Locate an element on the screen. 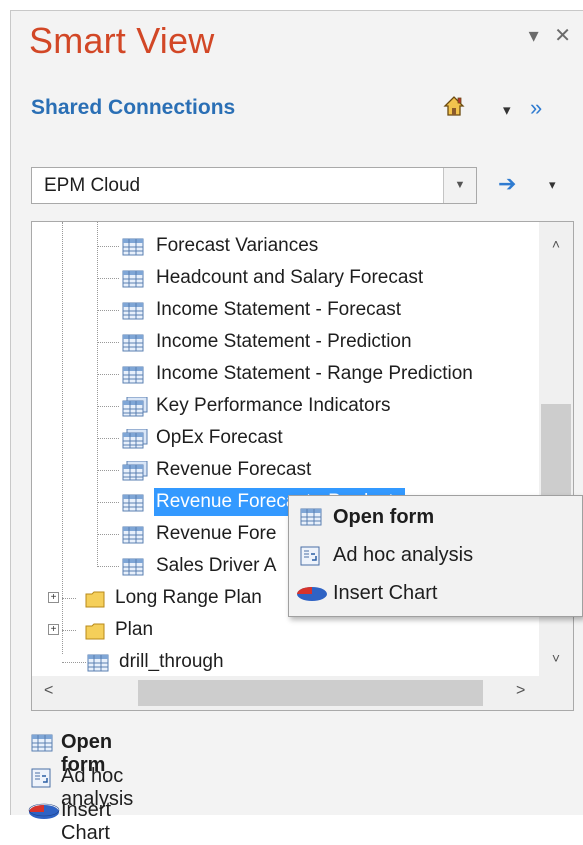 This screenshot has height=845, width=583. connection-dropdown-button: ▼ is located at coordinates (459, 185).